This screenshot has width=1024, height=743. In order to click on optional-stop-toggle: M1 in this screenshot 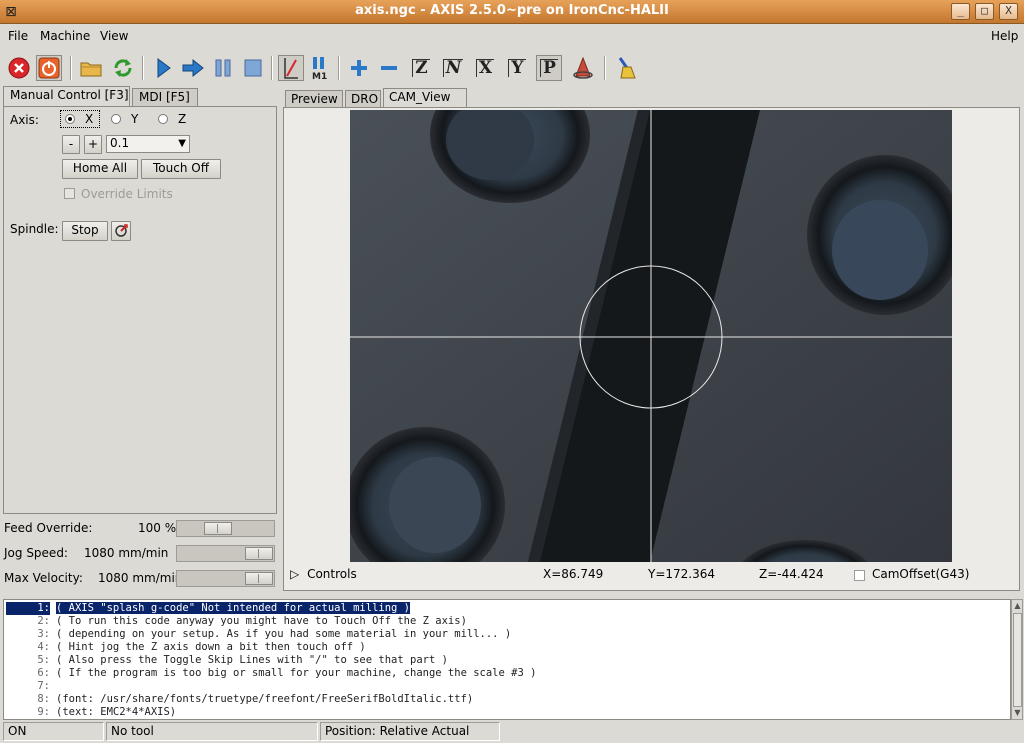, I will do `click(319, 68)`.